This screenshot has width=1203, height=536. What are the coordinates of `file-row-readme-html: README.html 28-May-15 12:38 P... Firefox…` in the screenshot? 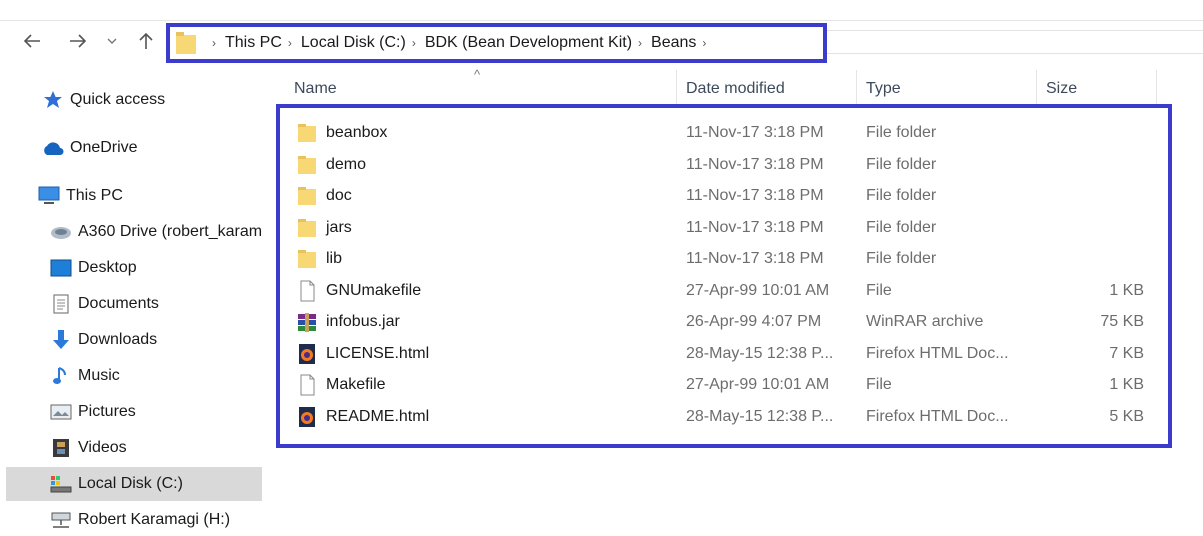 It's located at (726, 416).